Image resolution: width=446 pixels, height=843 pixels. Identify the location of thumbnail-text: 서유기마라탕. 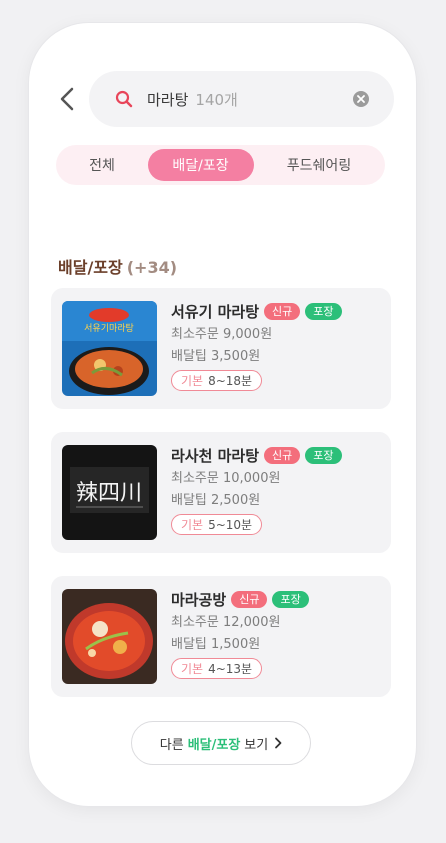
(109, 328).